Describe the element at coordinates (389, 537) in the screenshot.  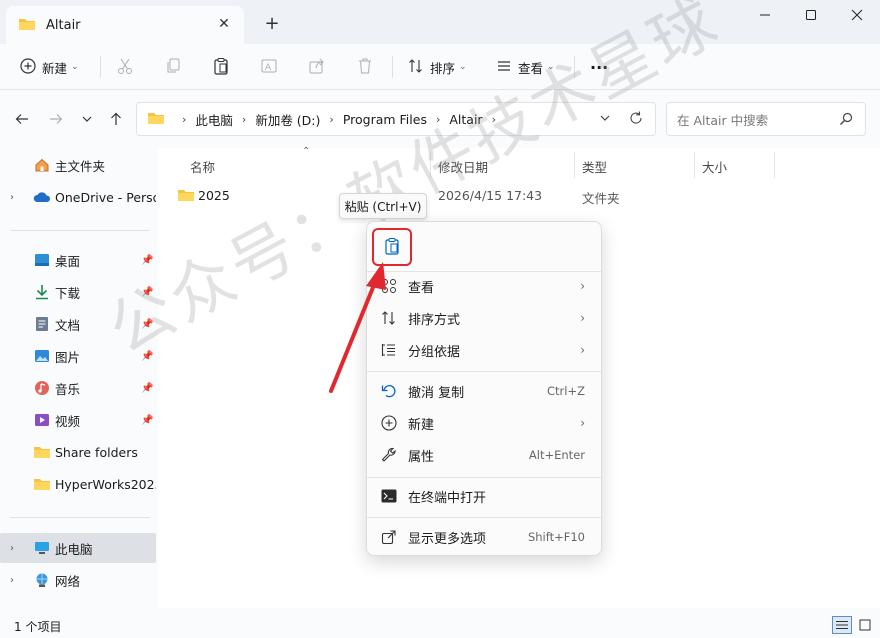
I see `share-icon` at that location.